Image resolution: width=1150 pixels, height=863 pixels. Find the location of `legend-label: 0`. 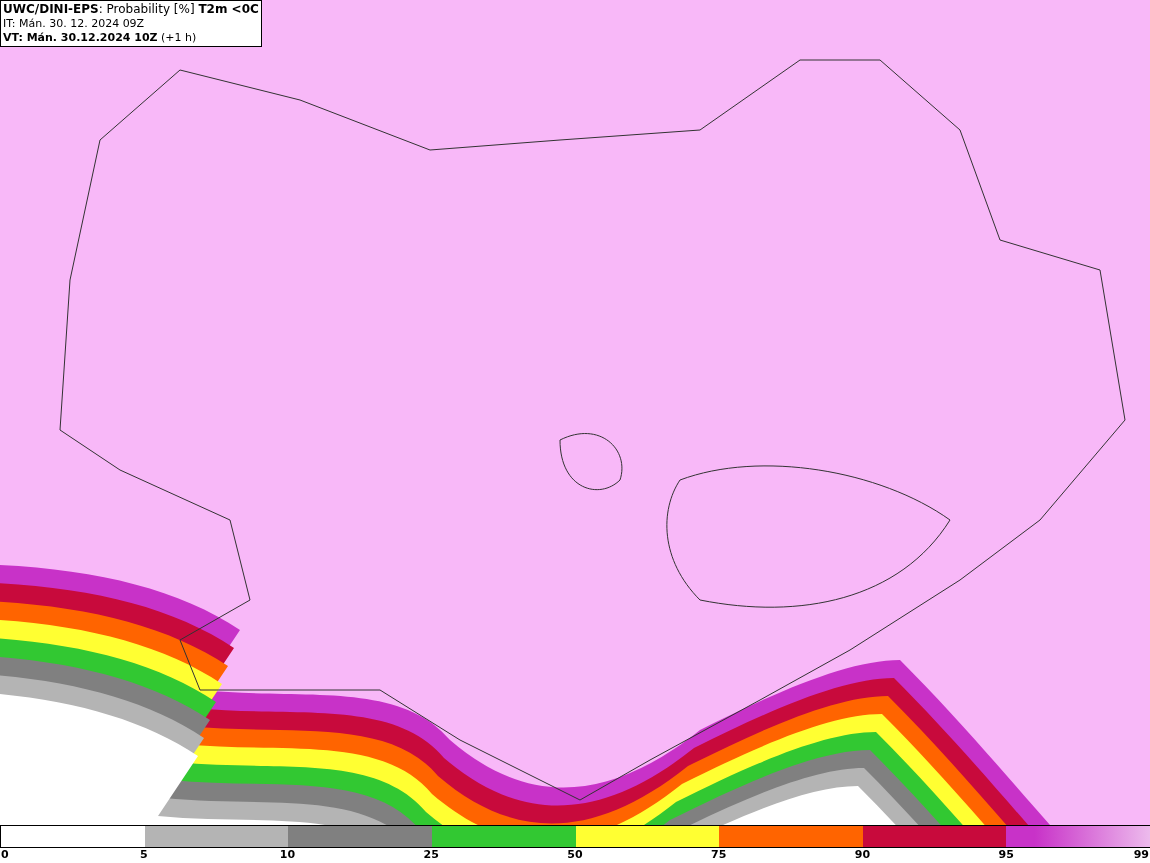

legend-label: 0 is located at coordinates (5, 855).